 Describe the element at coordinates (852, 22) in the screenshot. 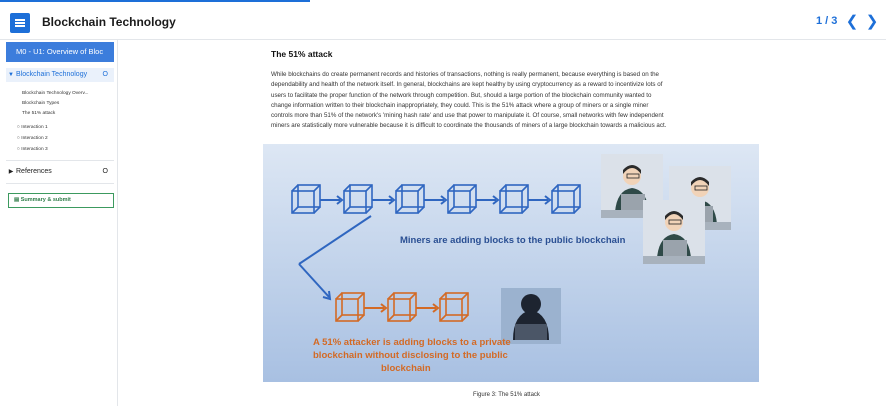

I see `chevron-left-icon: ❮` at that location.